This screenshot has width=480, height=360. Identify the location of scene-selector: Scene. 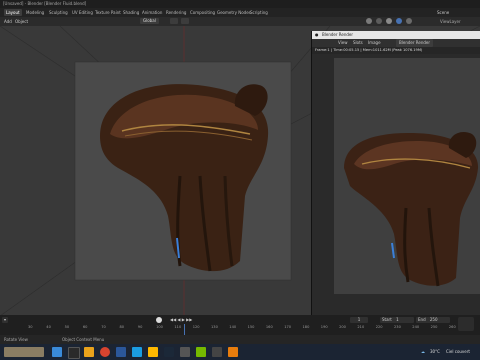
(443, 12).